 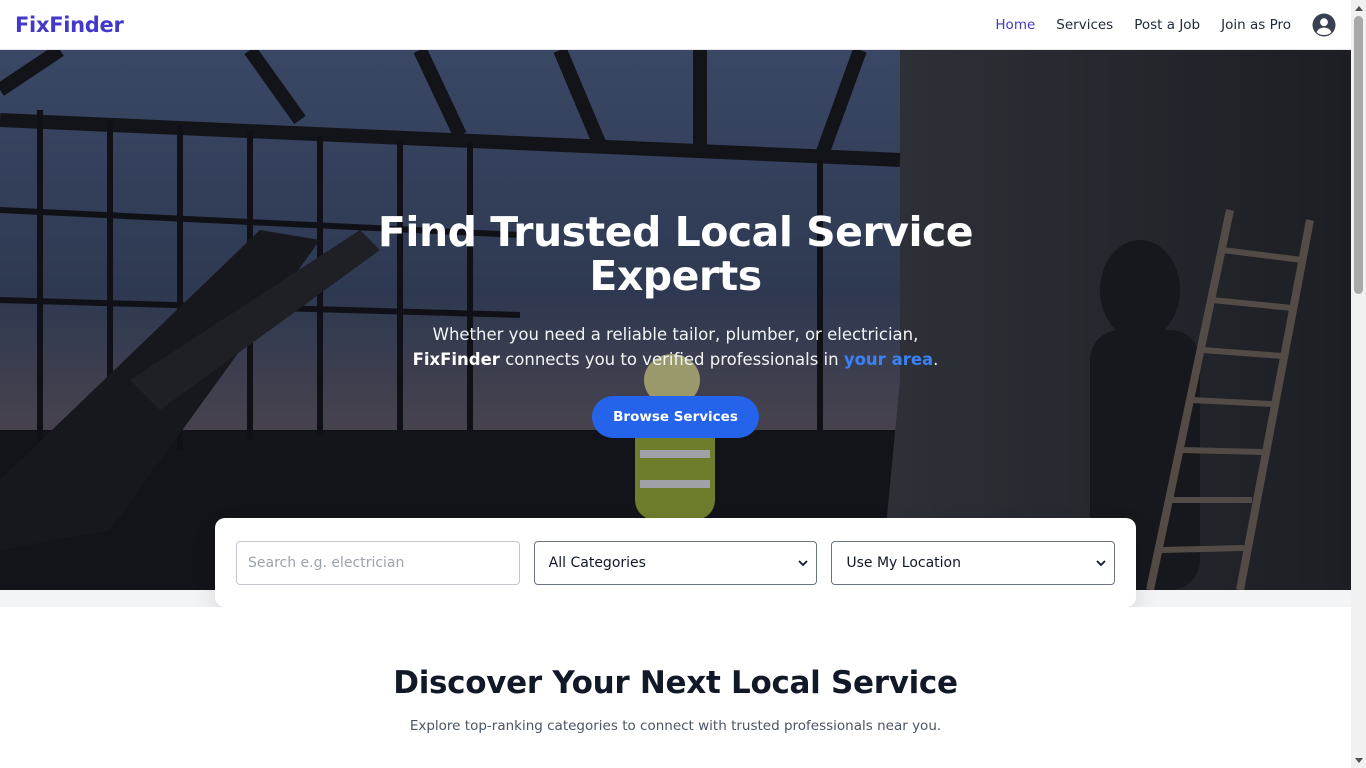 What do you see at coordinates (326, 562) in the screenshot?
I see `search-input-placeholder: Search e.g. electrician` at bounding box center [326, 562].